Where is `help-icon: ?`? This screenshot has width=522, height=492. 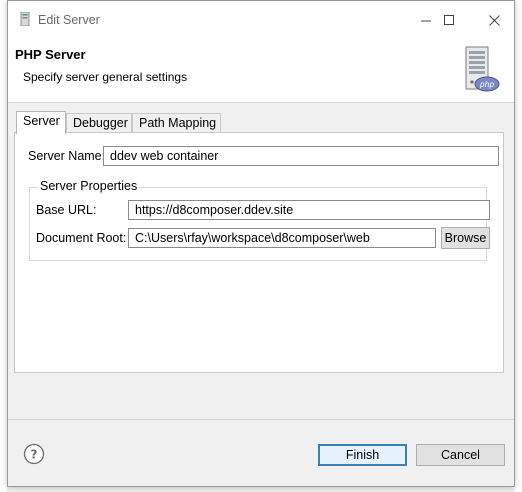 help-icon: ? is located at coordinates (34, 454).